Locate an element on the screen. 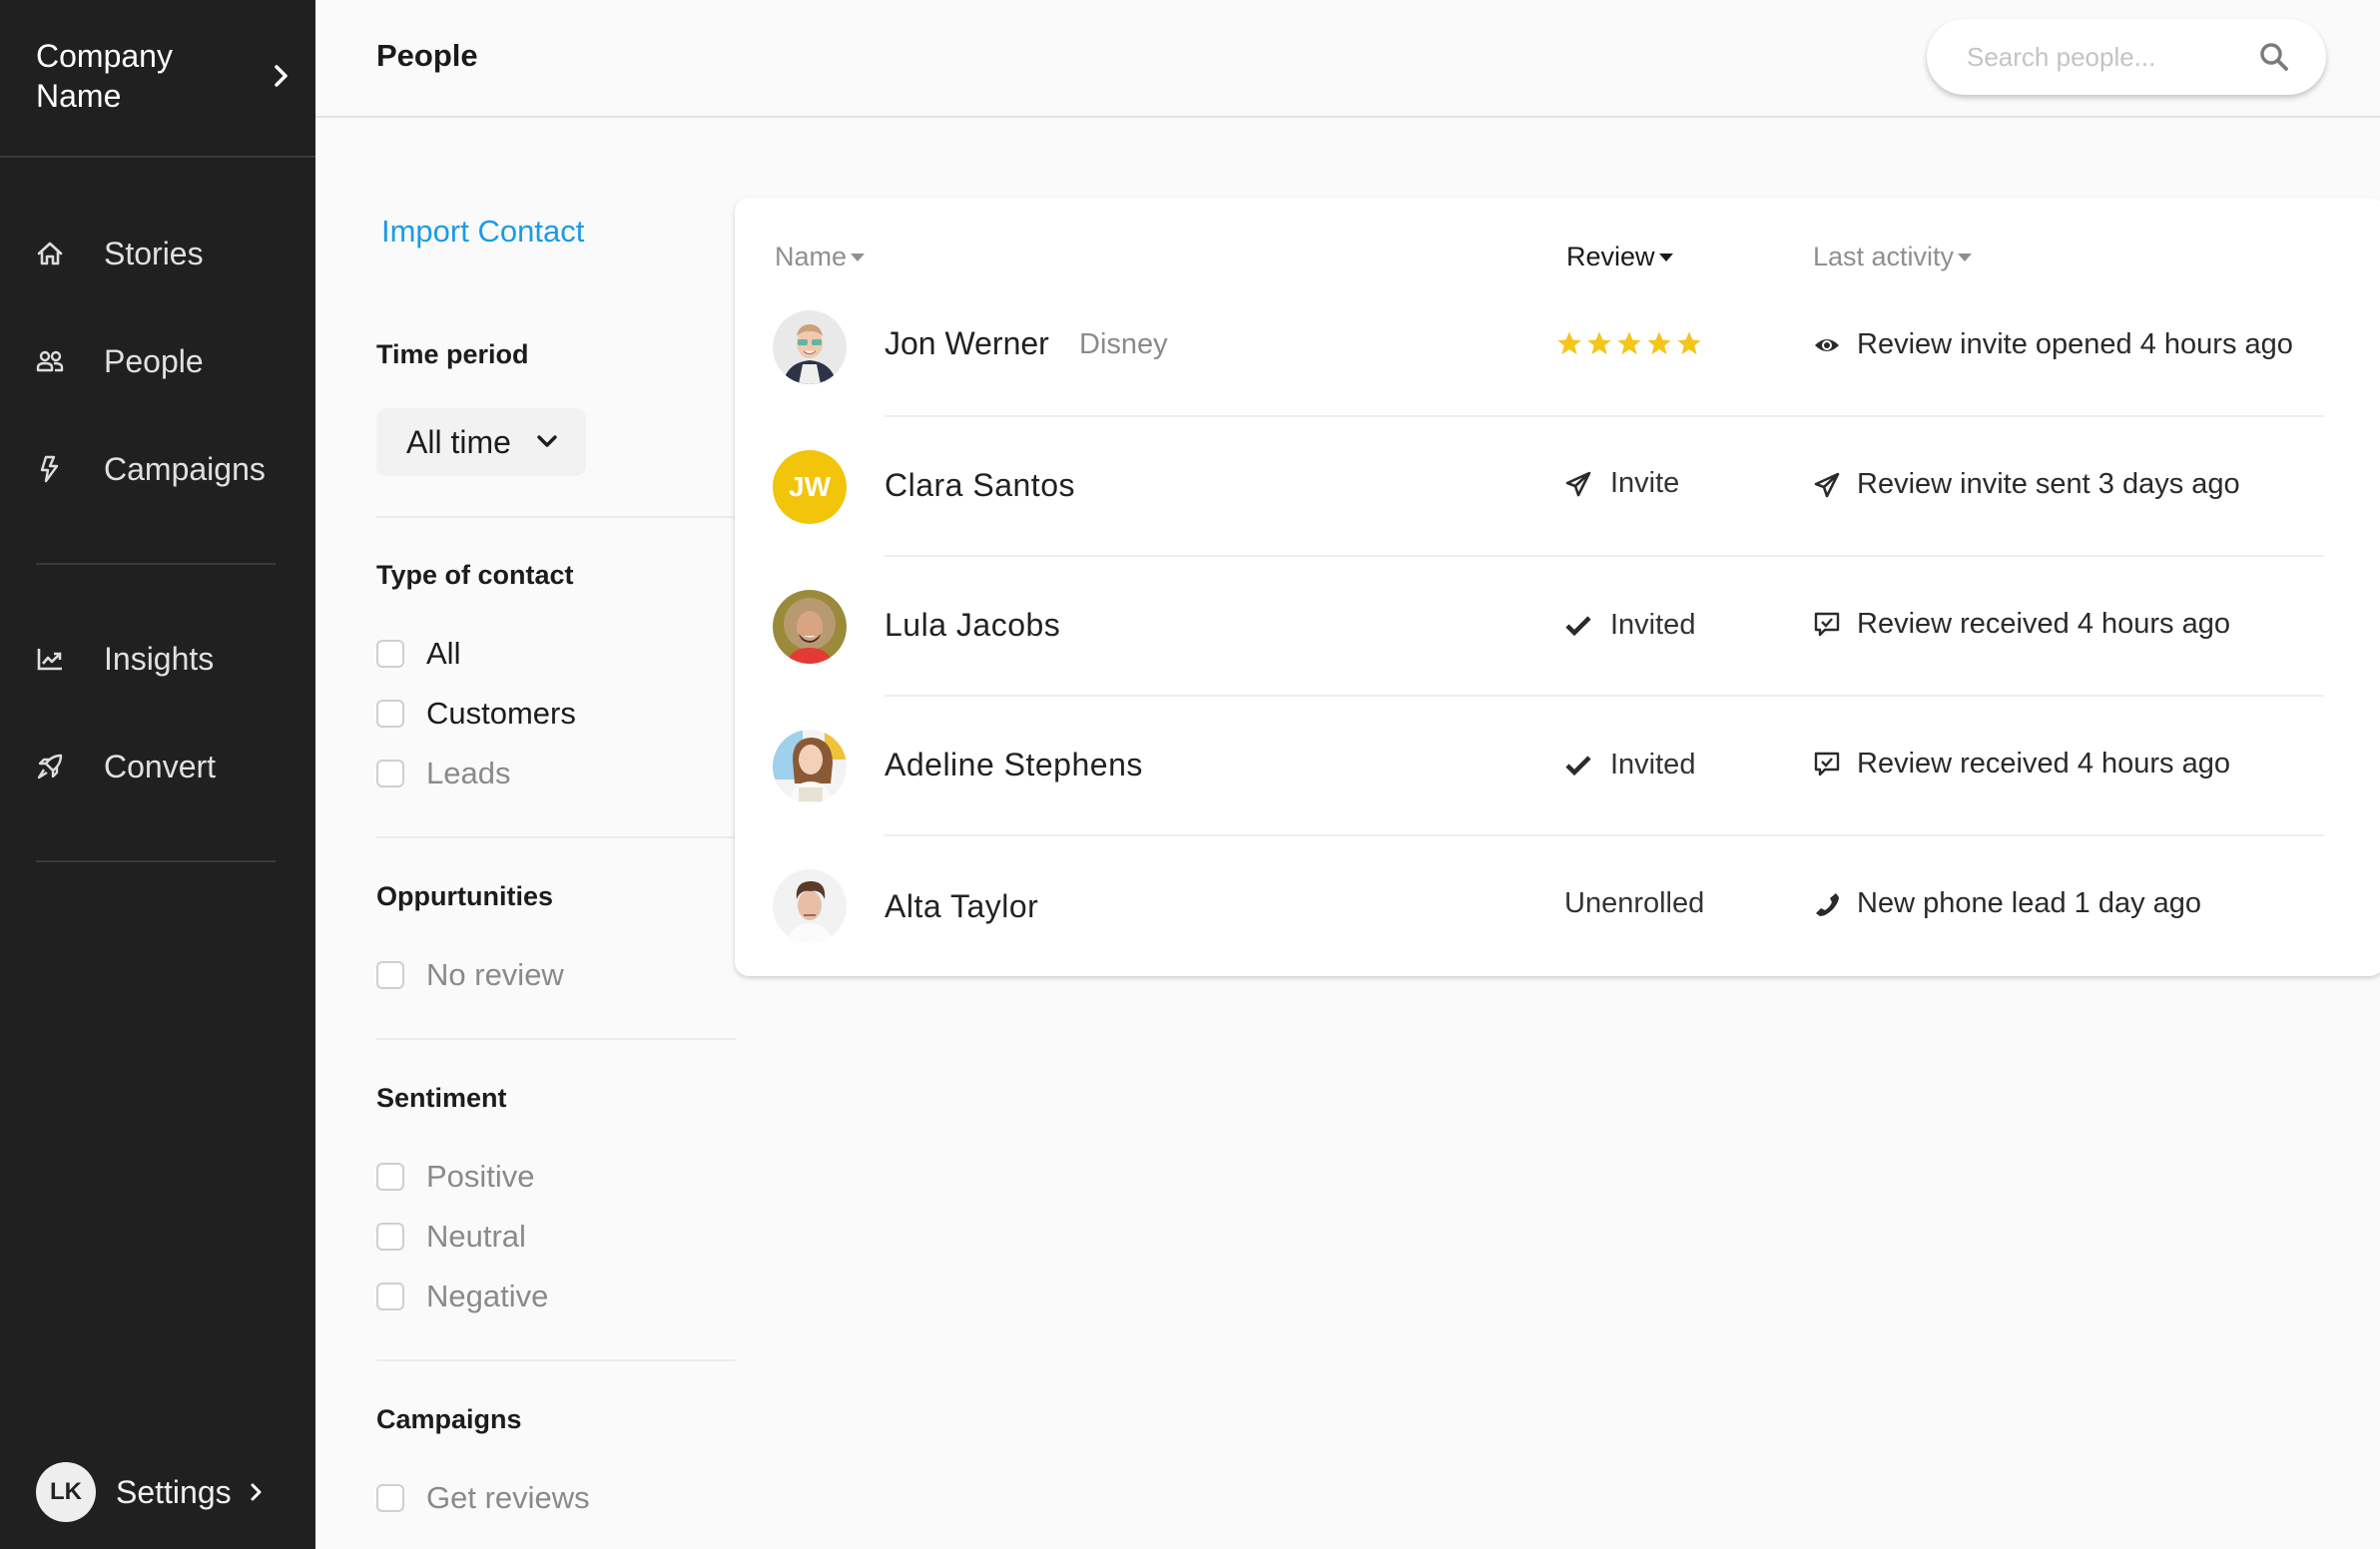 Image resolution: width=2380 pixels, height=1549 pixels. import-contact-link: Import Contact is located at coordinates (482, 232).